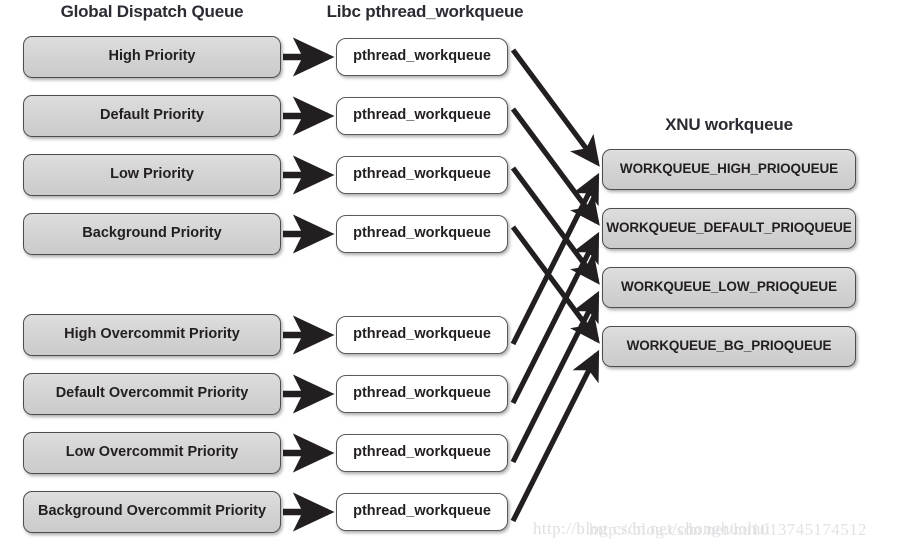  What do you see at coordinates (425, 11) in the screenshot?
I see `column-title-libc-pthread-workqueue: Libc pthread_workqueue` at bounding box center [425, 11].